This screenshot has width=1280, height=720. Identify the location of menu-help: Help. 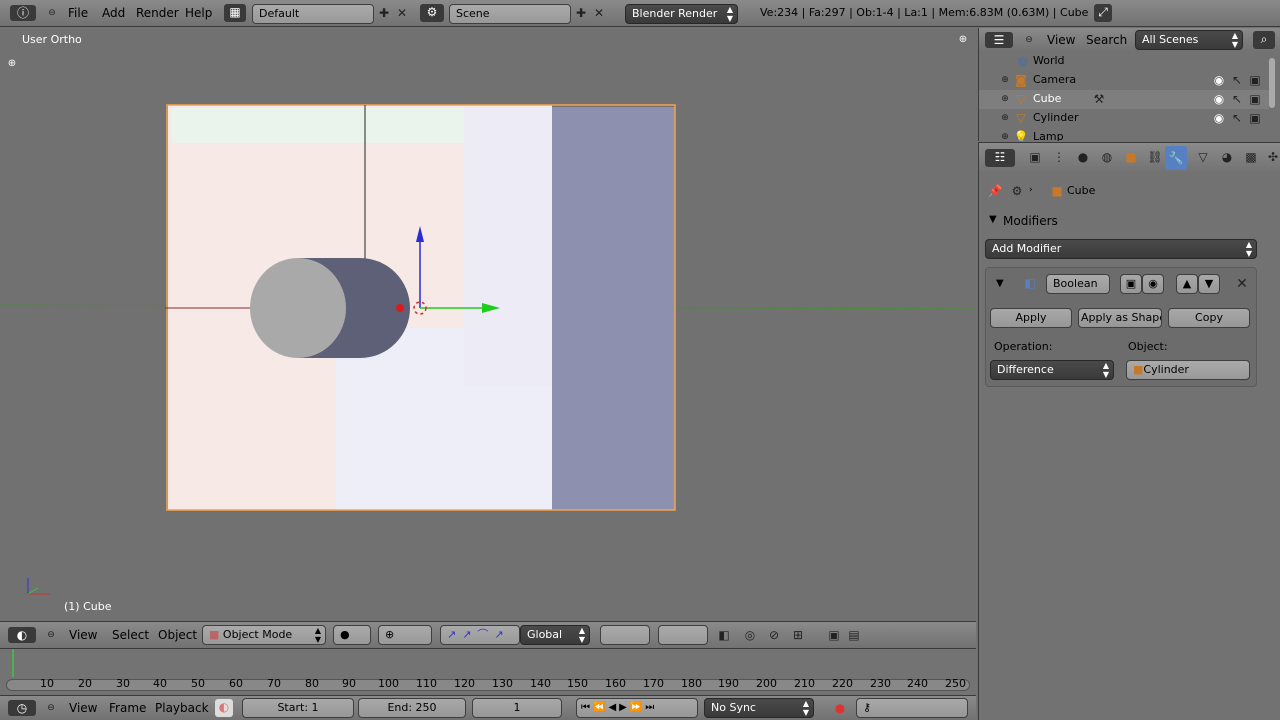
(198, 13).